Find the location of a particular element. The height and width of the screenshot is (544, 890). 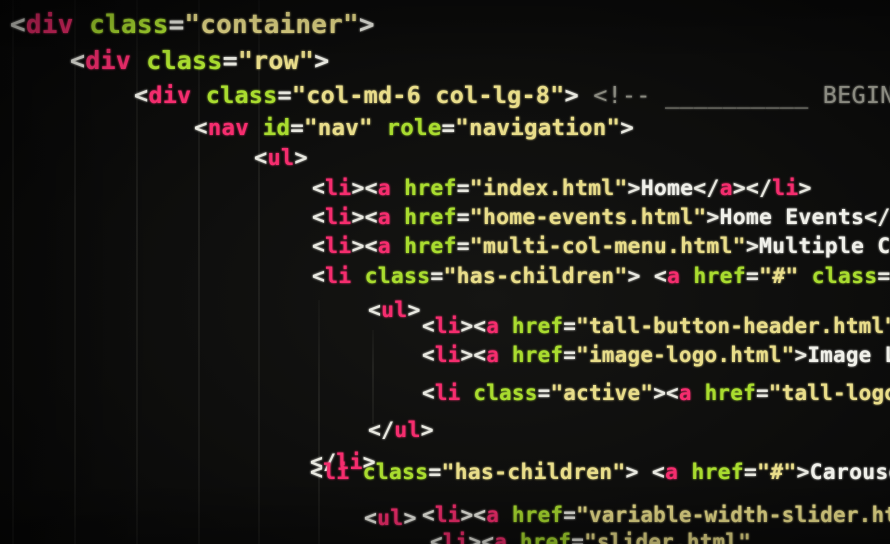

code-line-14: </ul> is located at coordinates (401, 431).